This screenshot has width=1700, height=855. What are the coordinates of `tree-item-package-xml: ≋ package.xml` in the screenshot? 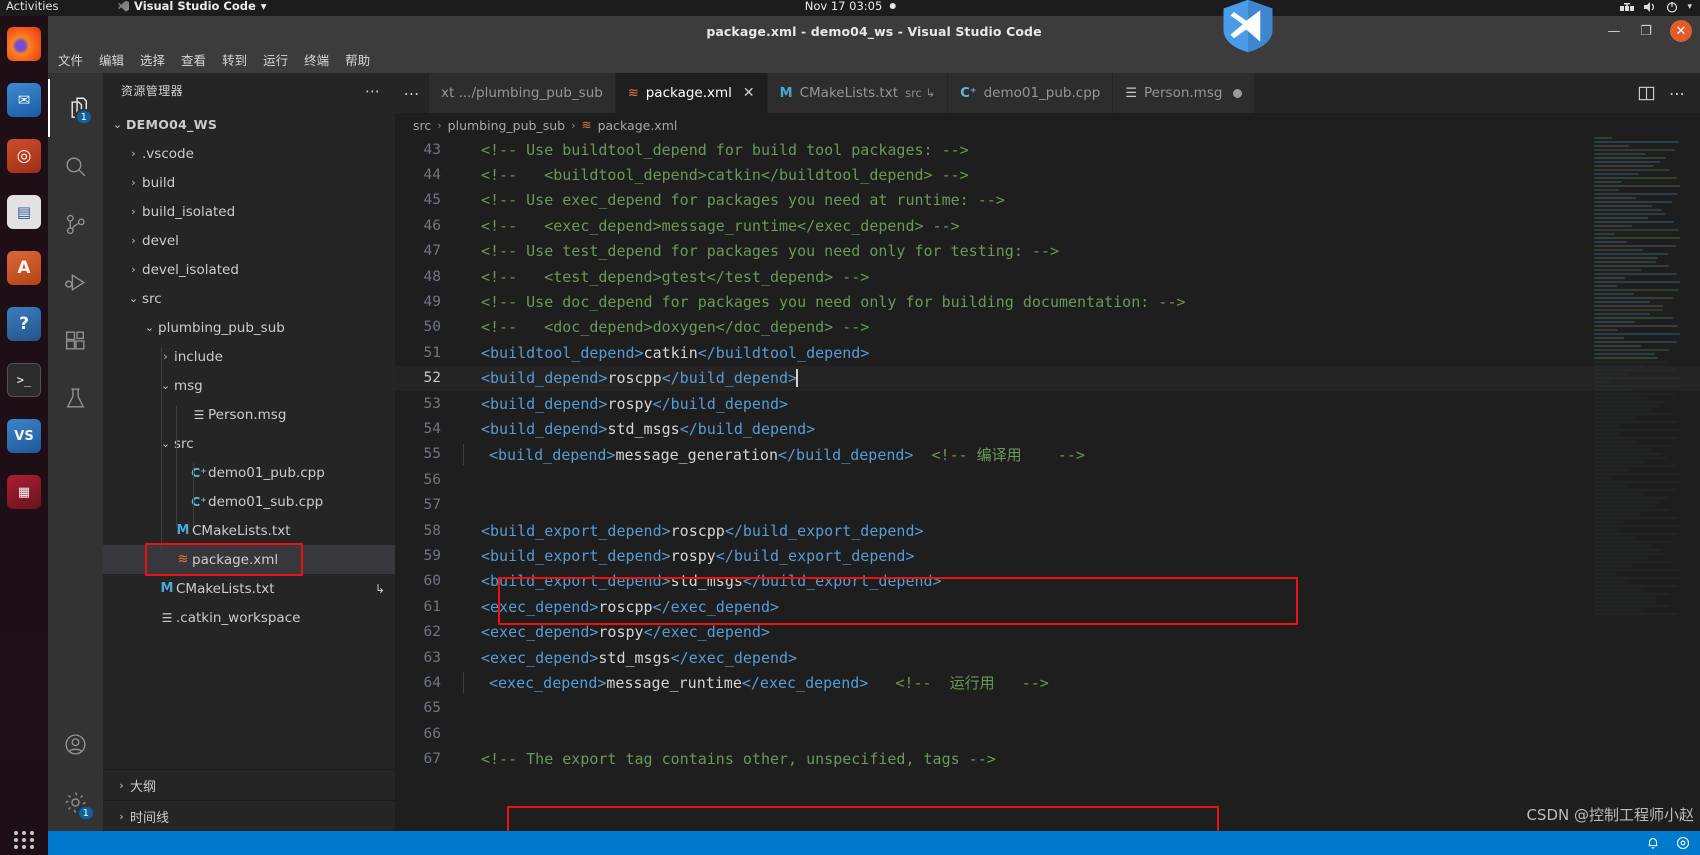 It's located at (249, 559).